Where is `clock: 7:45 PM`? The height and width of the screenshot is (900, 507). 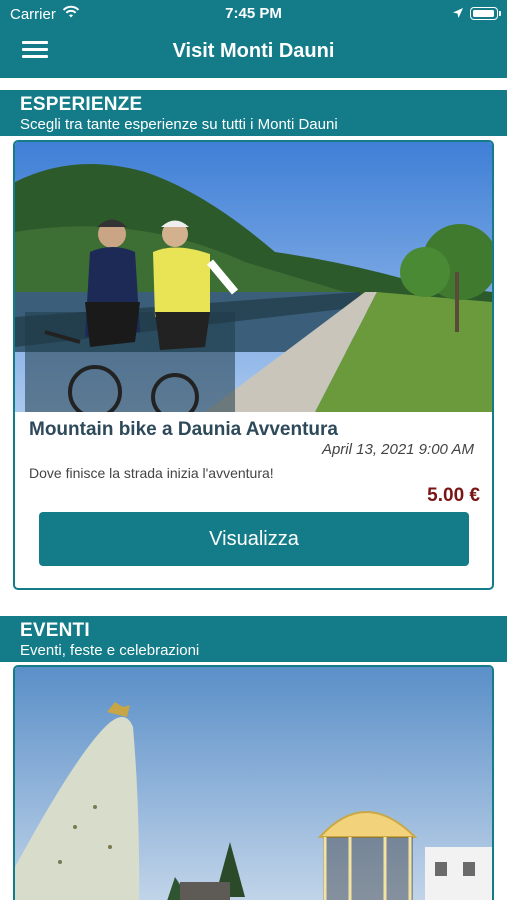 clock: 7:45 PM is located at coordinates (253, 13).